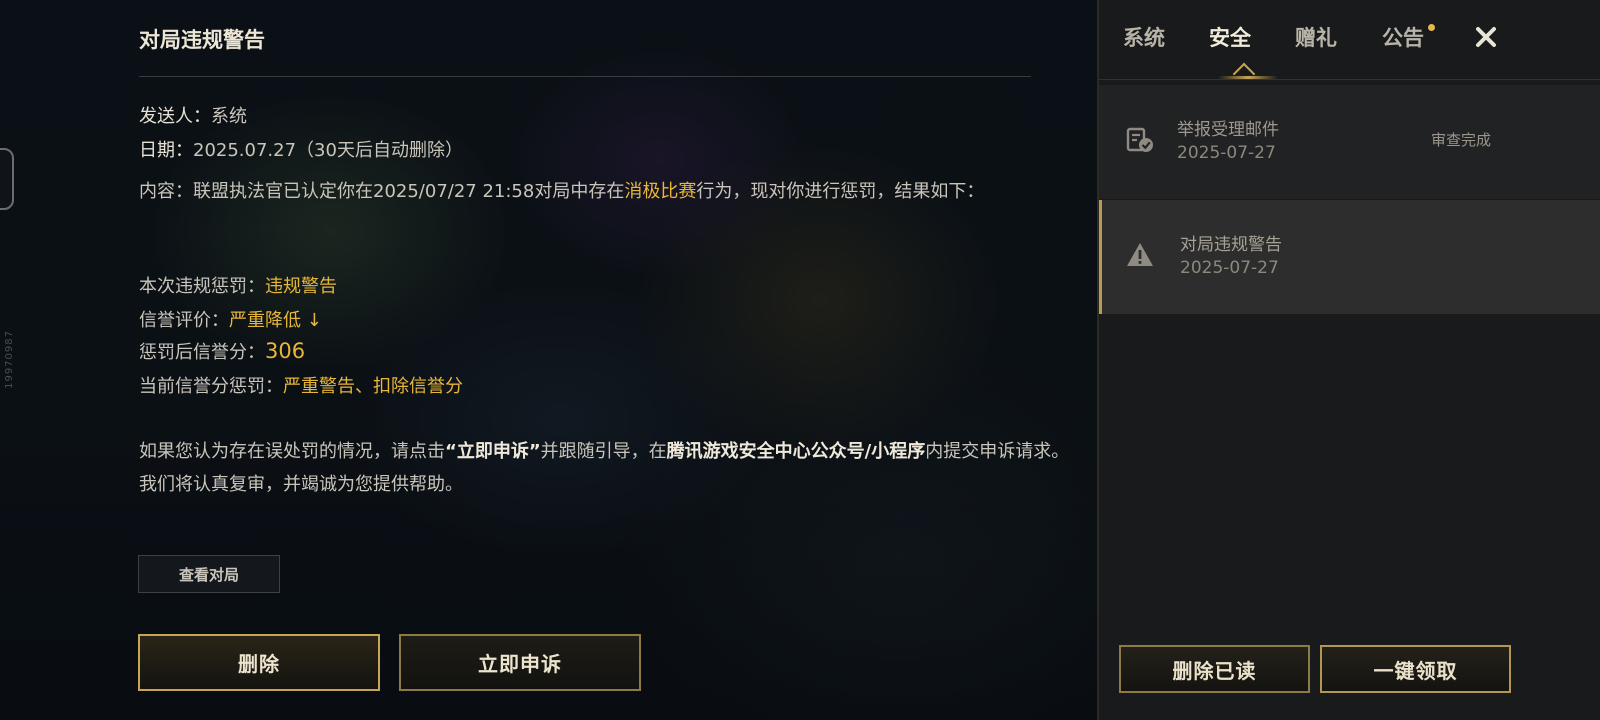 The image size is (1600, 720). What do you see at coordinates (1144, 37) in the screenshot?
I see `tab-system: 系统` at bounding box center [1144, 37].